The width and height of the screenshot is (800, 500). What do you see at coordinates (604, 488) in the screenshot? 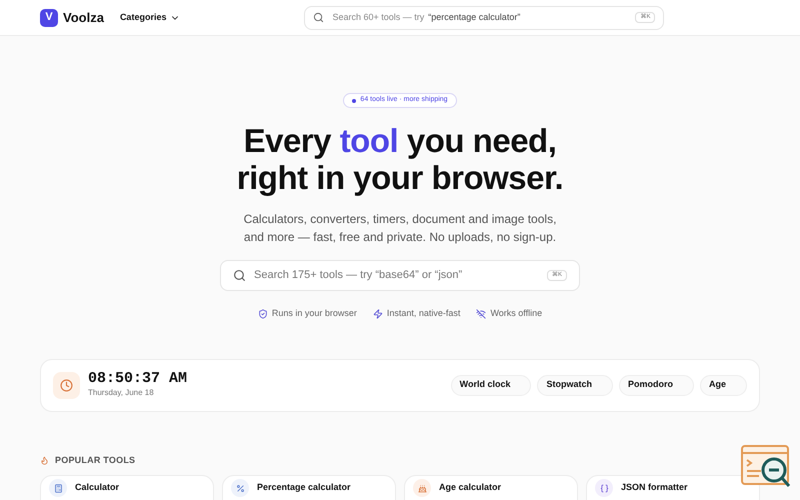
I see `braces-icon` at bounding box center [604, 488].